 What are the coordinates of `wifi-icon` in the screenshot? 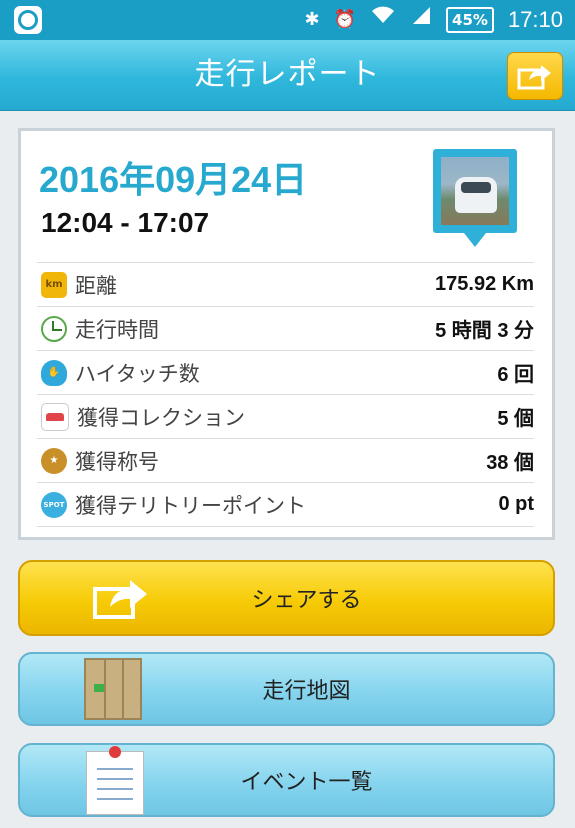 It's located at (383, 20).